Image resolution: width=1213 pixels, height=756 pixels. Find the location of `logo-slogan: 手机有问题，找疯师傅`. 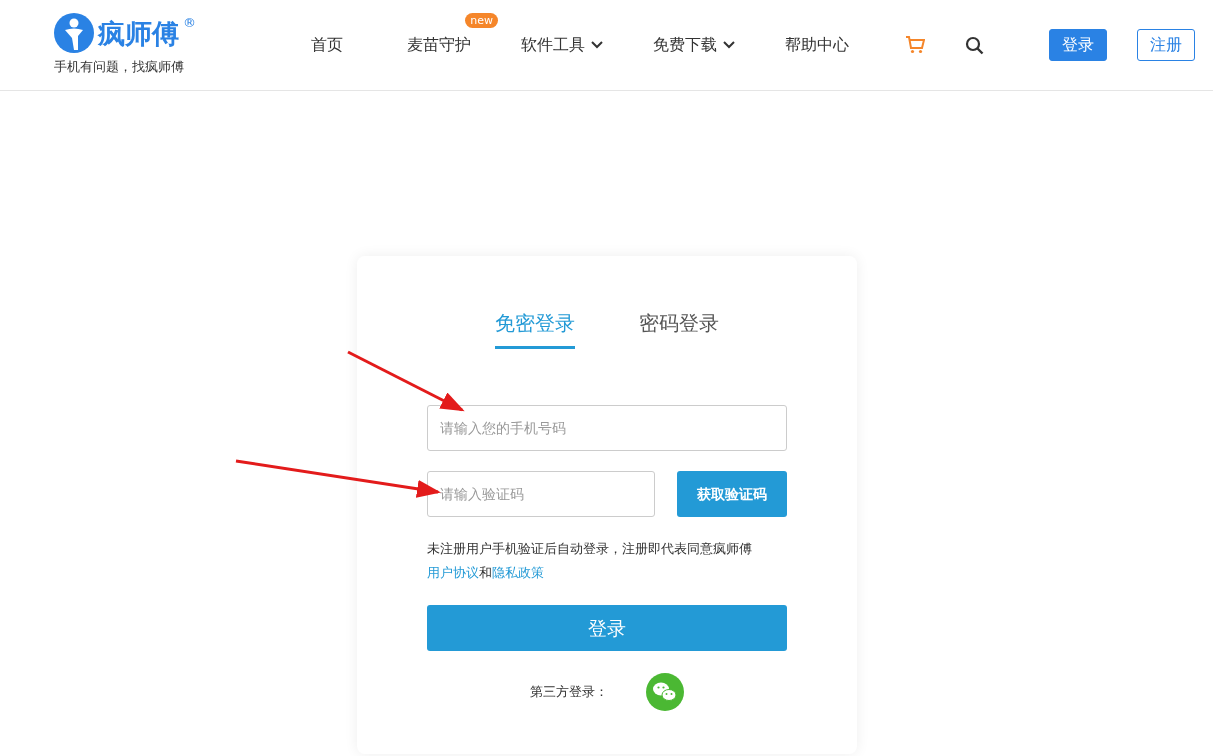

logo-slogan: 手机有问题，找疯师傅 is located at coordinates (119, 67).